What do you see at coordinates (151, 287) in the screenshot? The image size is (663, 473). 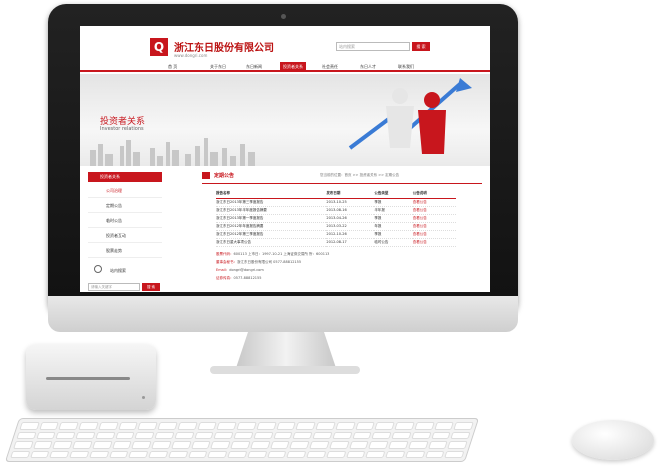 I see `sidebar-search-button: 搜 索` at bounding box center [151, 287].